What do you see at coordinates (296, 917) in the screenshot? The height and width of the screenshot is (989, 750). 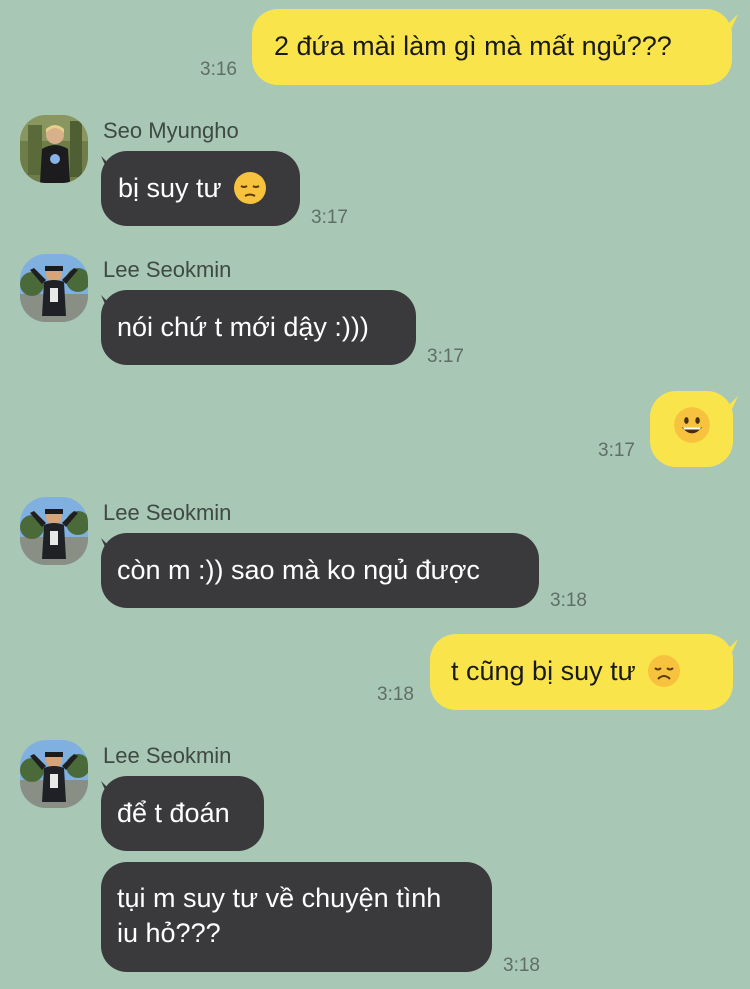 I see `incoming-message-bubble: tụi m suy tư về chuyện tình iu hỏ???` at bounding box center [296, 917].